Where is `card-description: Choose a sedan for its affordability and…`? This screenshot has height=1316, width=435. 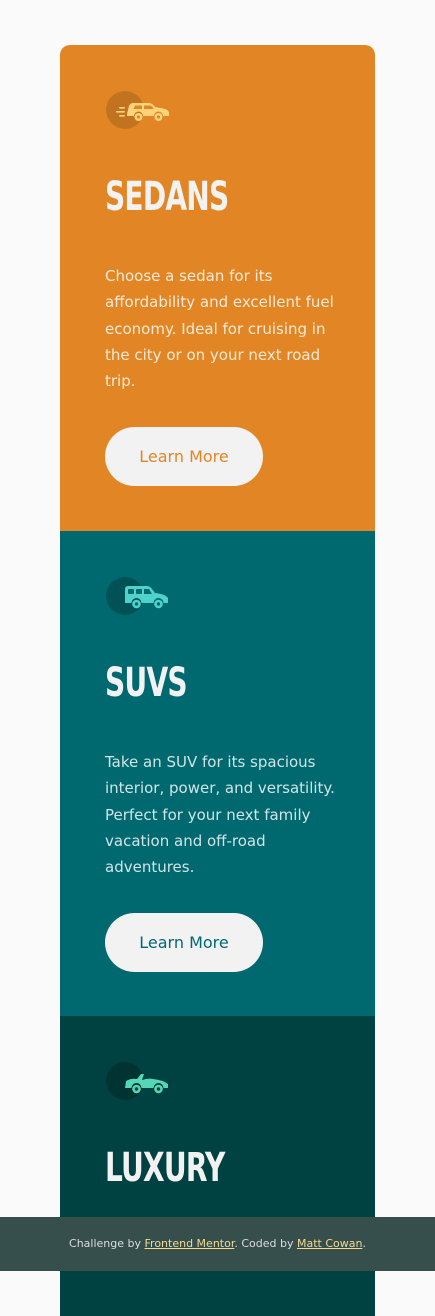
card-description: Choose a sedan for its affordability and… is located at coordinates (219, 329).